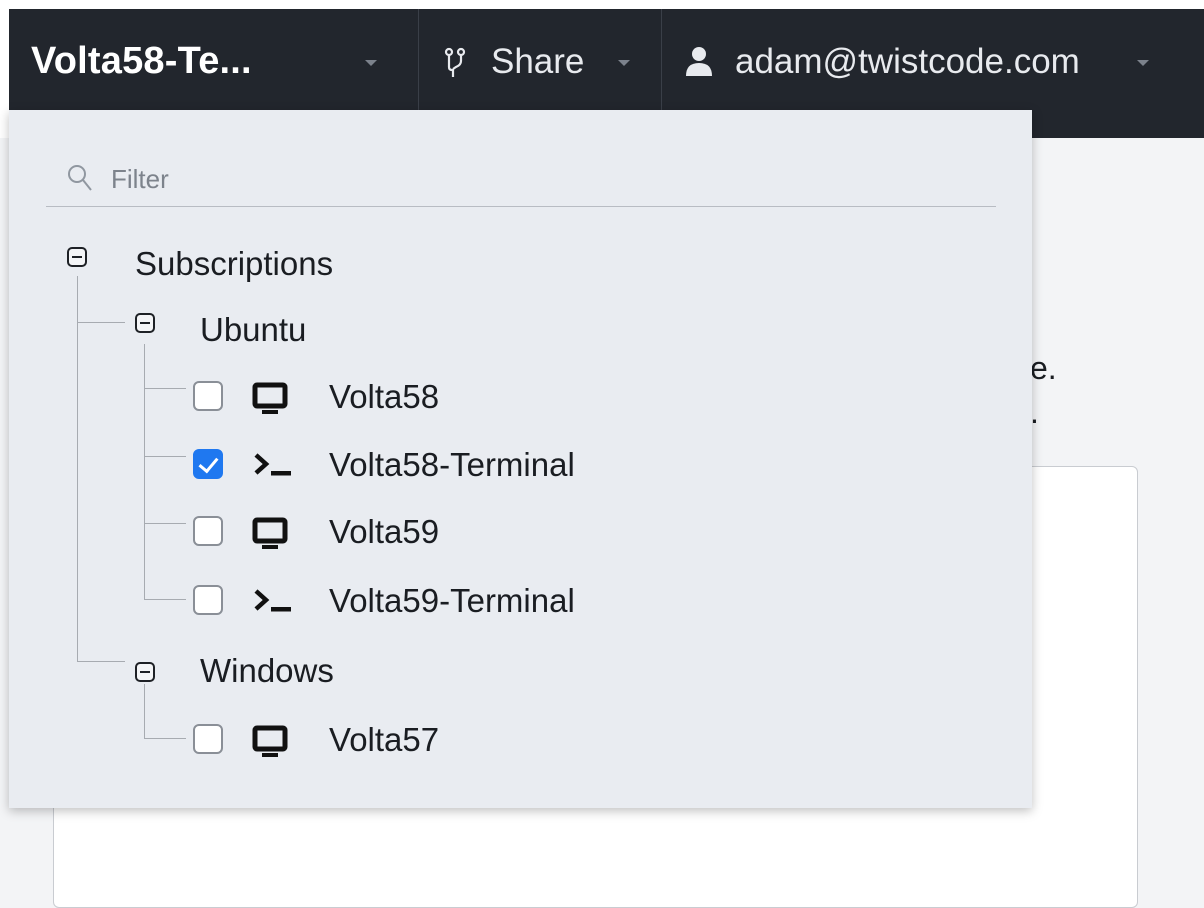 The image size is (1204, 908). What do you see at coordinates (384, 740) in the screenshot?
I see `tree-item-volta57: Volta57` at bounding box center [384, 740].